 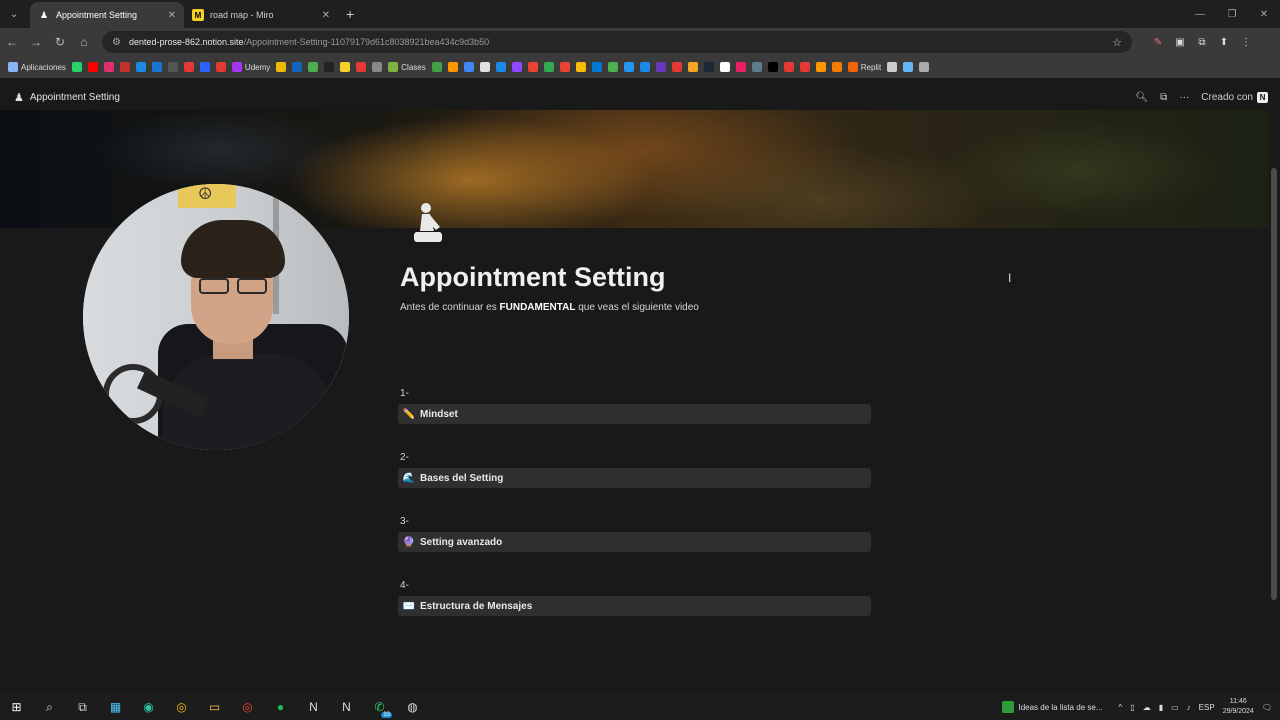 I want to click on extensions-puzzle-icon: ⧉, so click(x=1202, y=42).